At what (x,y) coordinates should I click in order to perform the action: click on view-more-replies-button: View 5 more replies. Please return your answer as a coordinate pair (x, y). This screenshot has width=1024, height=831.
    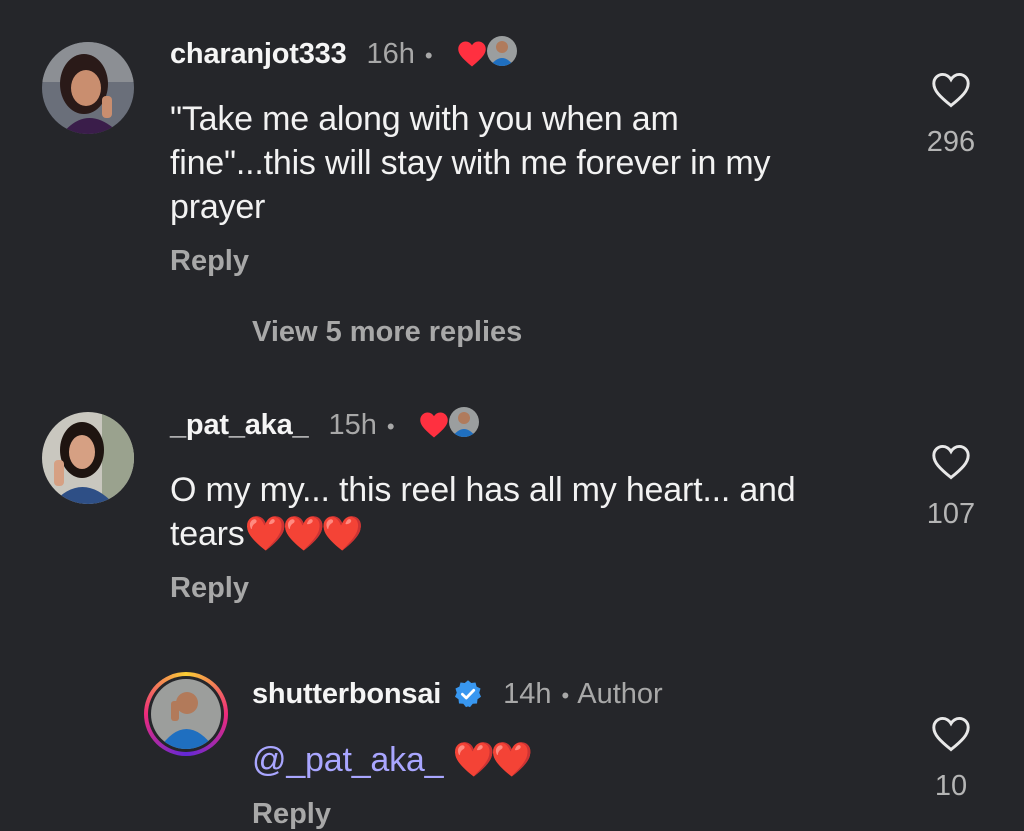
    Looking at the image, I should click on (387, 332).